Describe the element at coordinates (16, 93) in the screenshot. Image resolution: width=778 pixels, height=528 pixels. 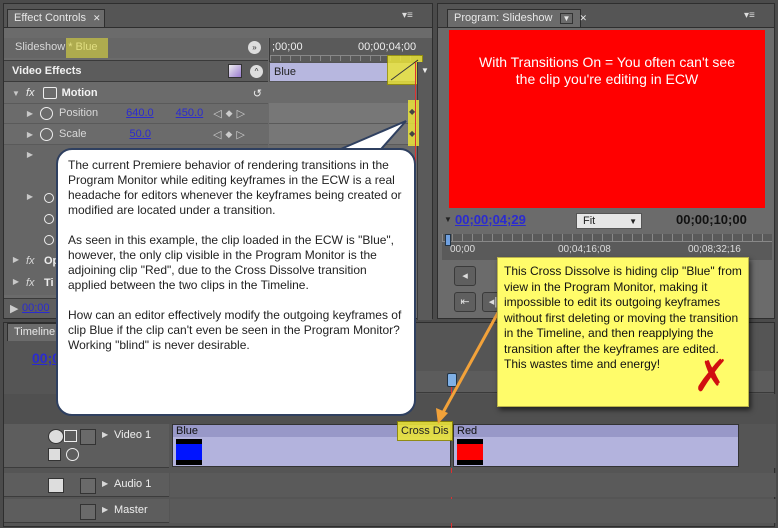
I see `expand-motion-icon: ▼` at that location.